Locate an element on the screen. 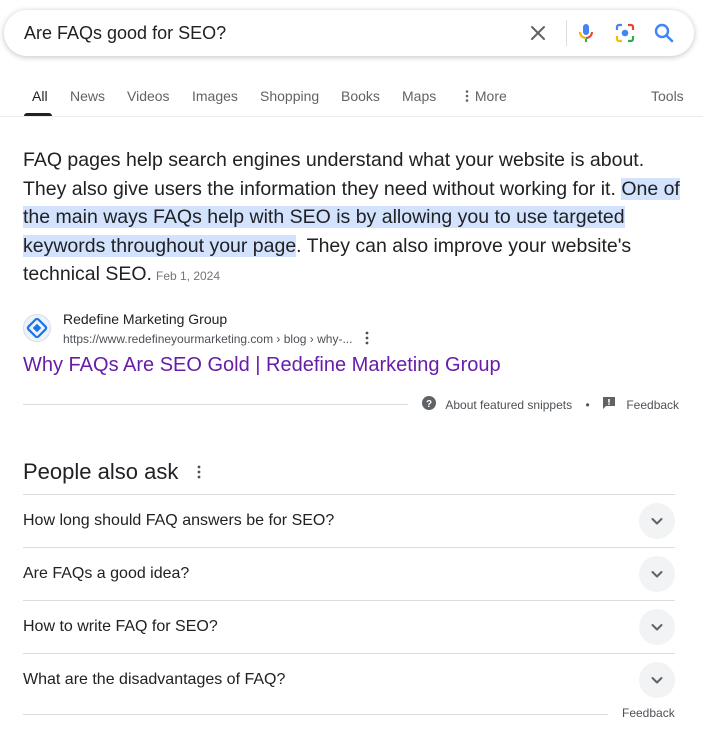 The image size is (703, 733). search-input is located at coordinates (264, 33).